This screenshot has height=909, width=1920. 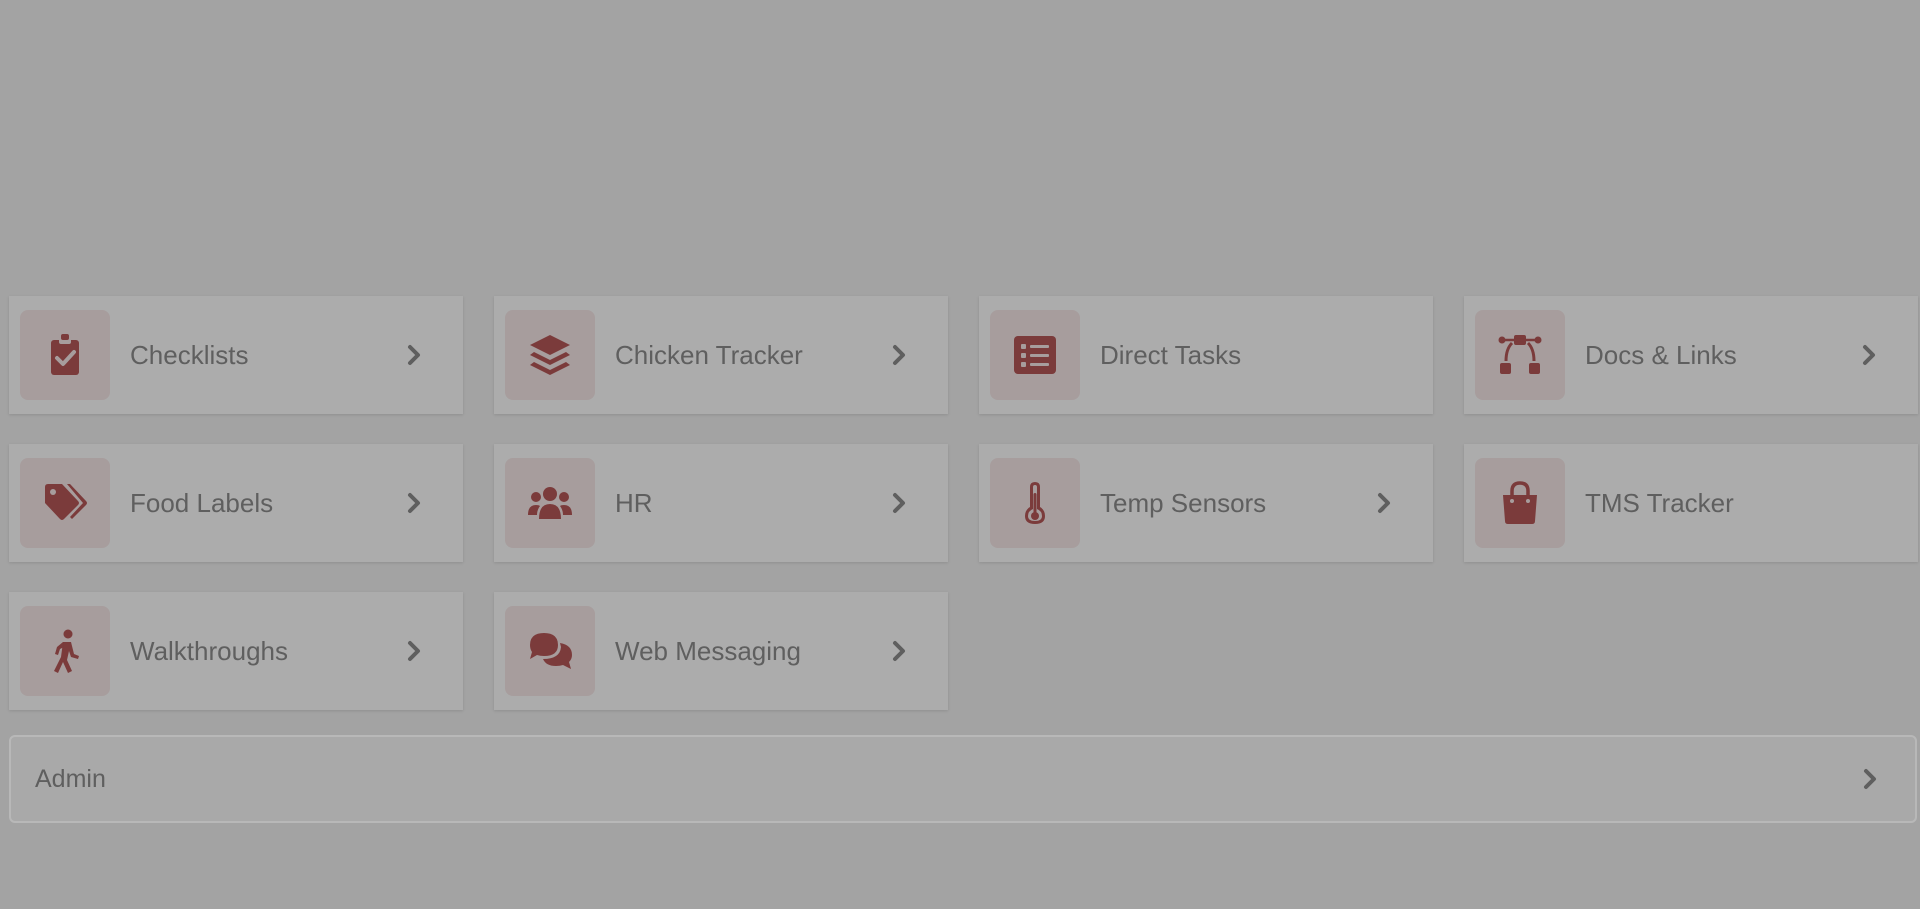 I want to click on module-tile-walkthroughs: Walkthroughs, so click(x=236, y=651).